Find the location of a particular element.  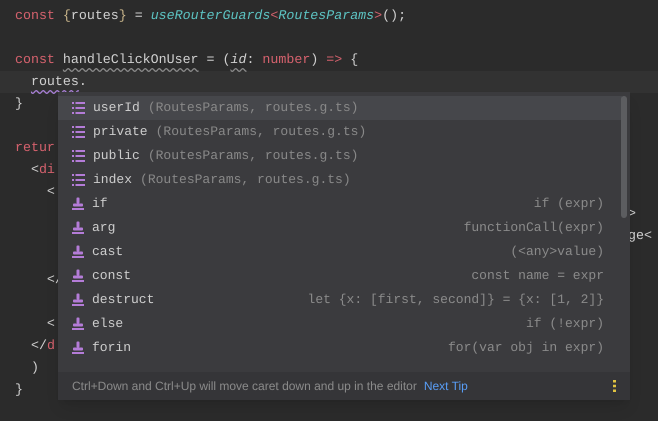

completion-item: forin for(var obj in expr) is located at coordinates (340, 348).